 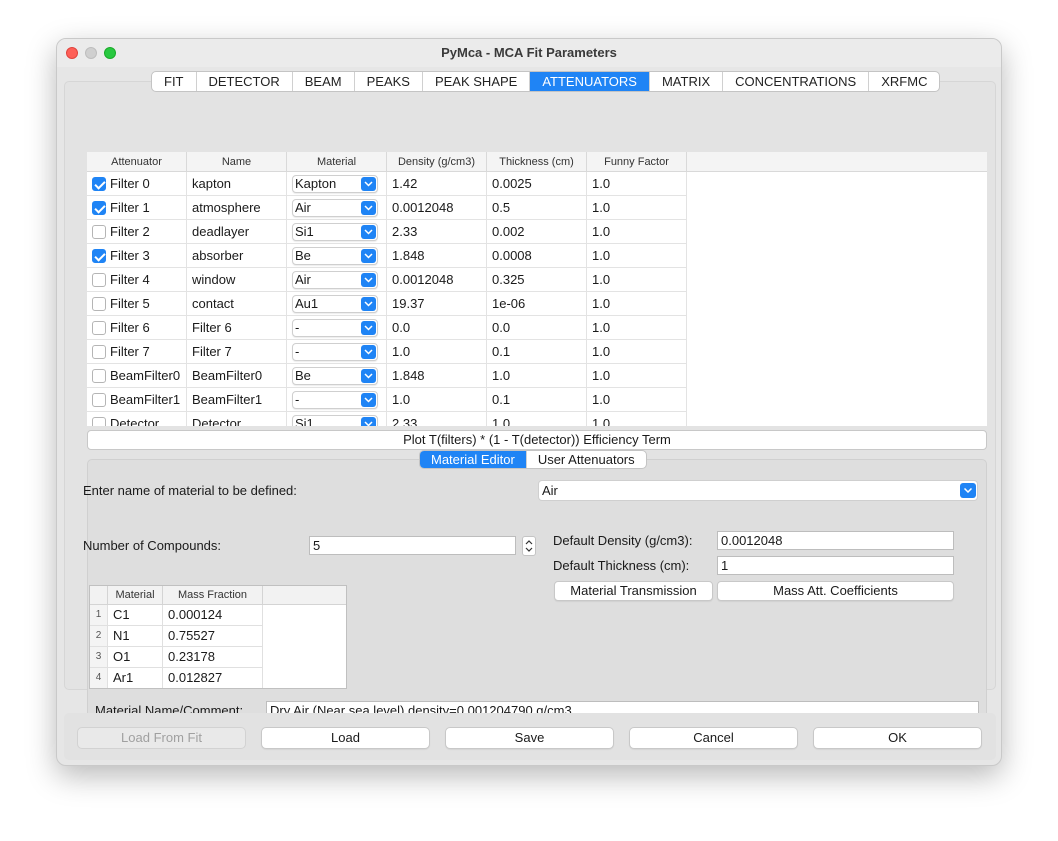 I want to click on attenuator-name-cell: BeamFilter1, so click(x=237, y=400).